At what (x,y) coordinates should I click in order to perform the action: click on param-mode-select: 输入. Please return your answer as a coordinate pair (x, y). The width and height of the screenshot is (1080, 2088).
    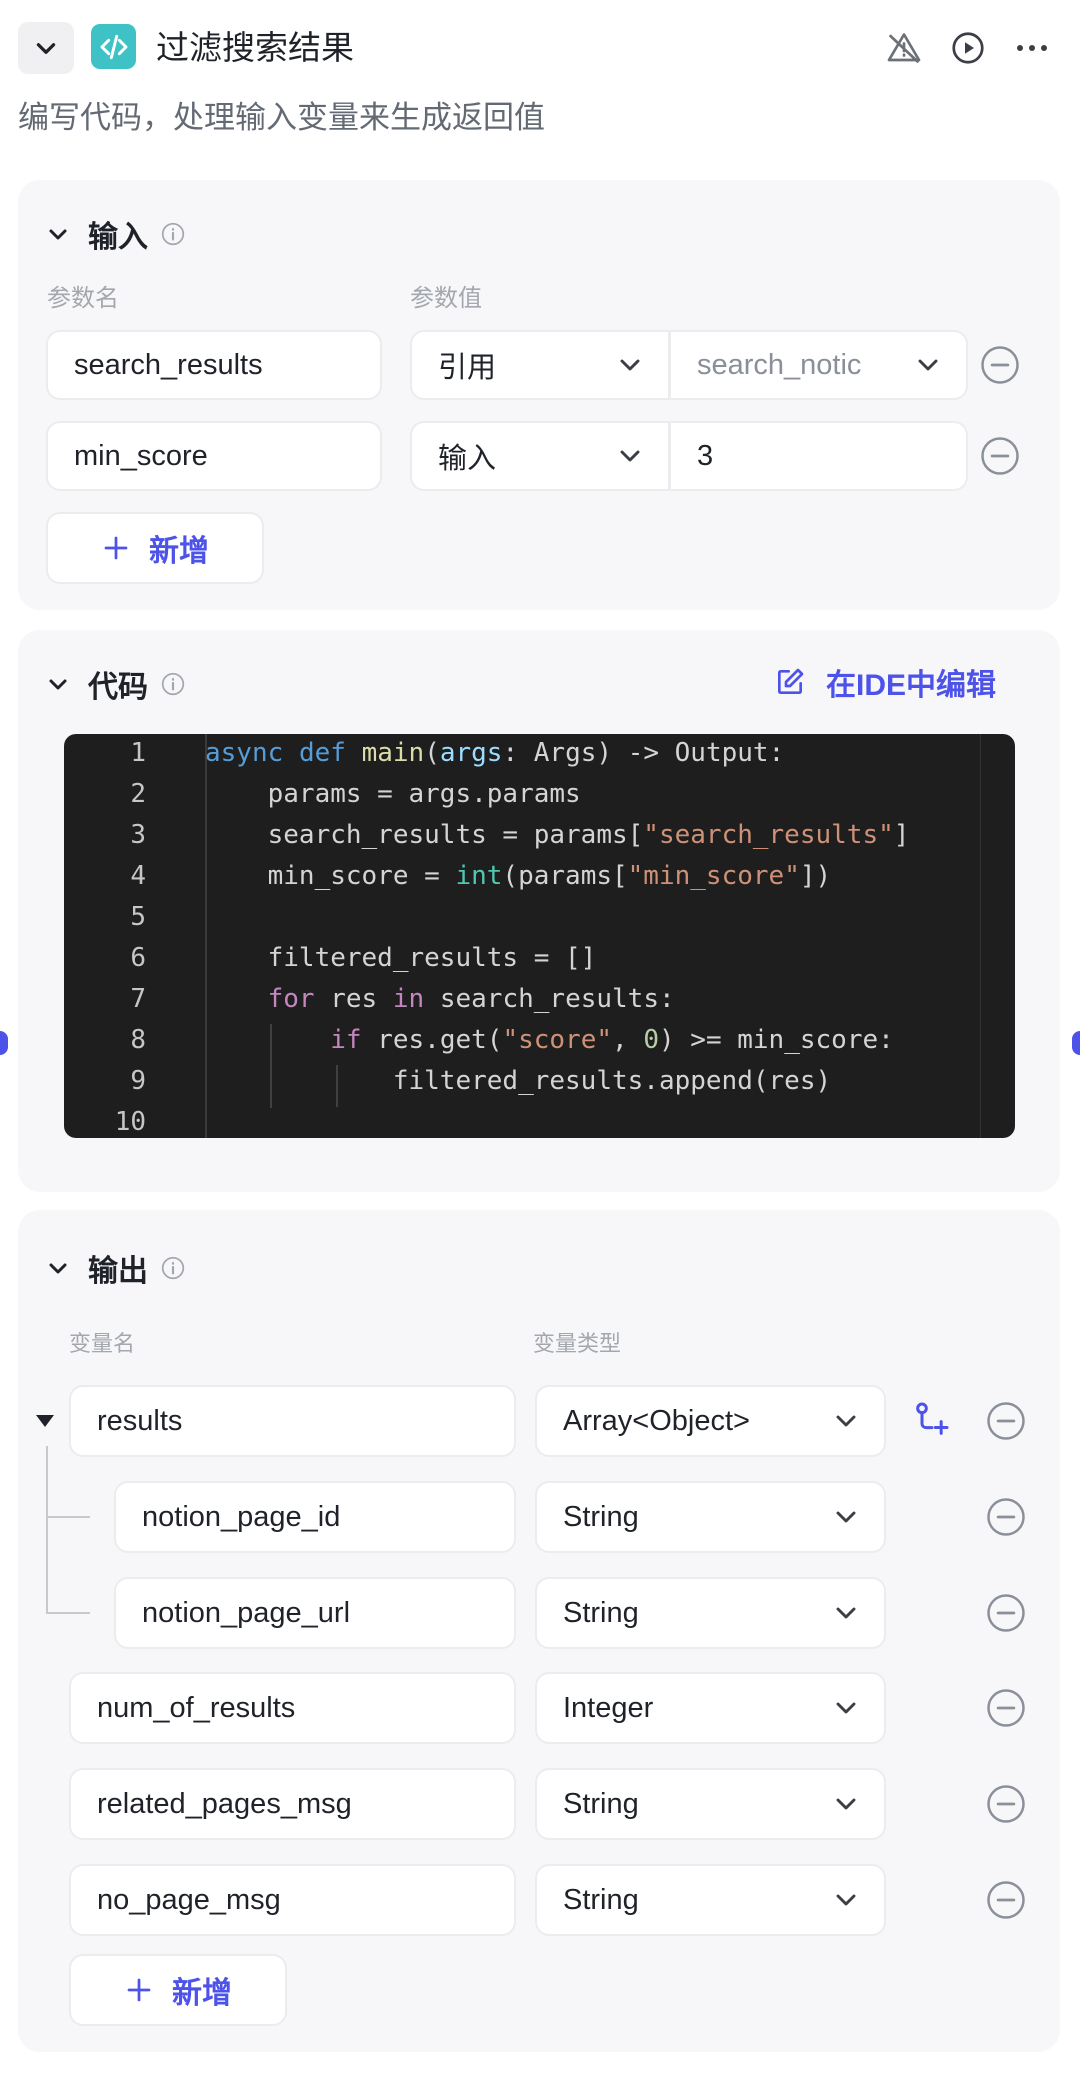
    Looking at the image, I should click on (540, 456).